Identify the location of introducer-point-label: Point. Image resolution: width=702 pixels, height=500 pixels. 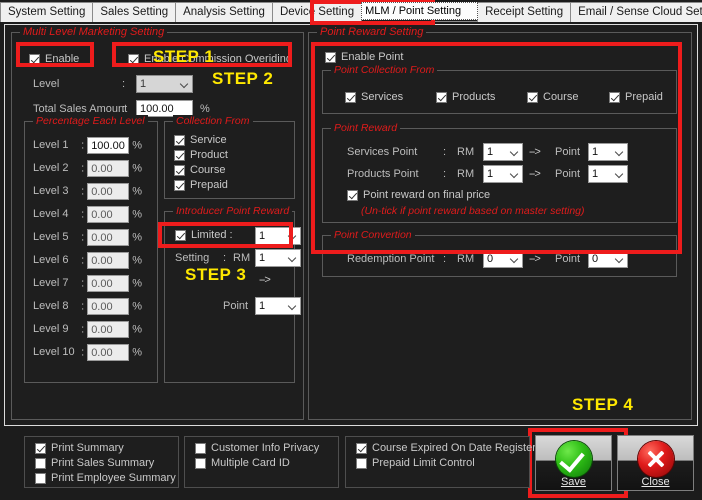
(236, 306).